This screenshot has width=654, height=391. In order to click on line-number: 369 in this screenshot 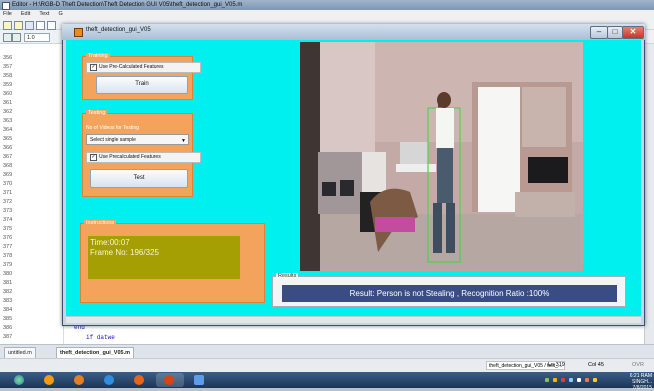, I will do `click(8, 175)`.